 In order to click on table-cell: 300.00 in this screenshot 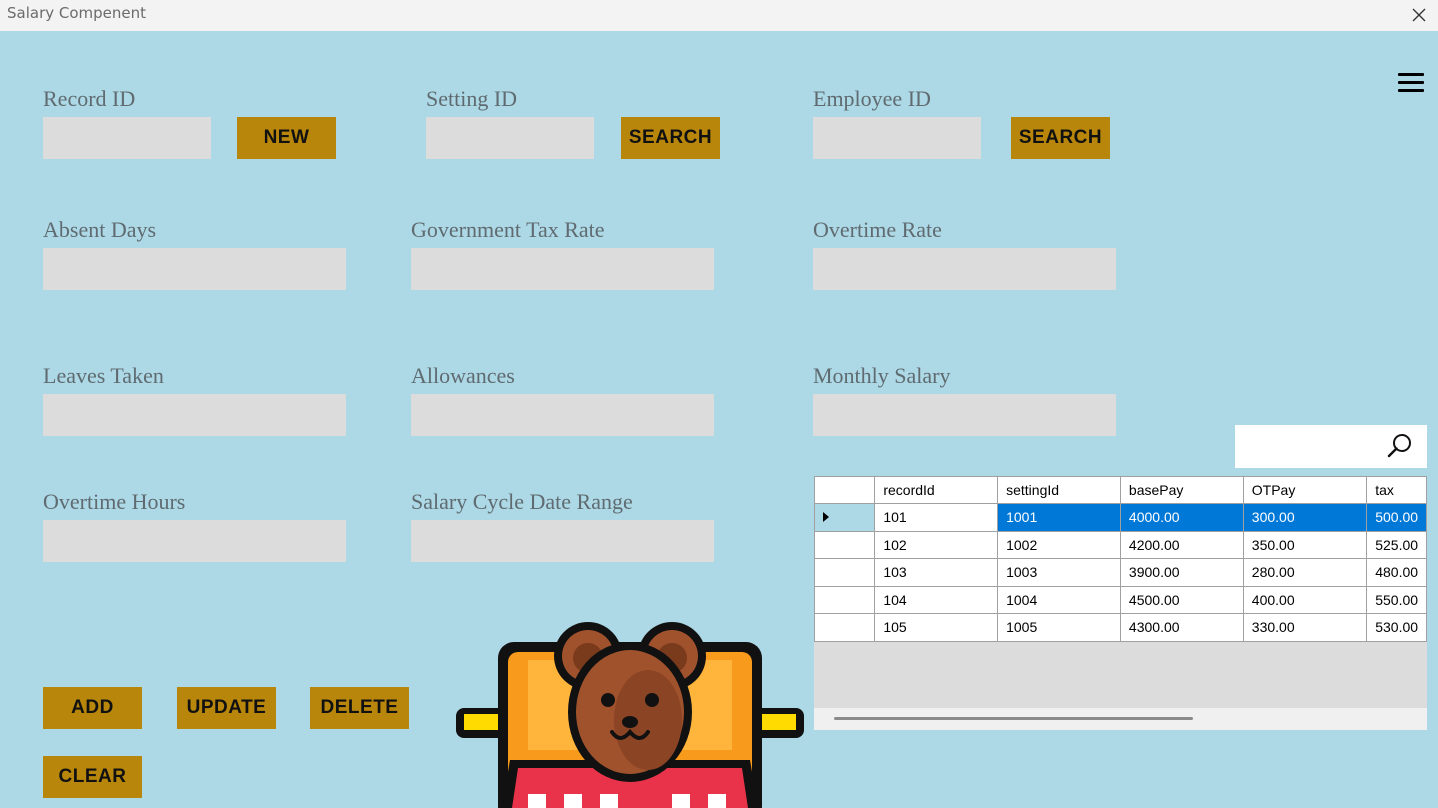, I will do `click(1305, 517)`.